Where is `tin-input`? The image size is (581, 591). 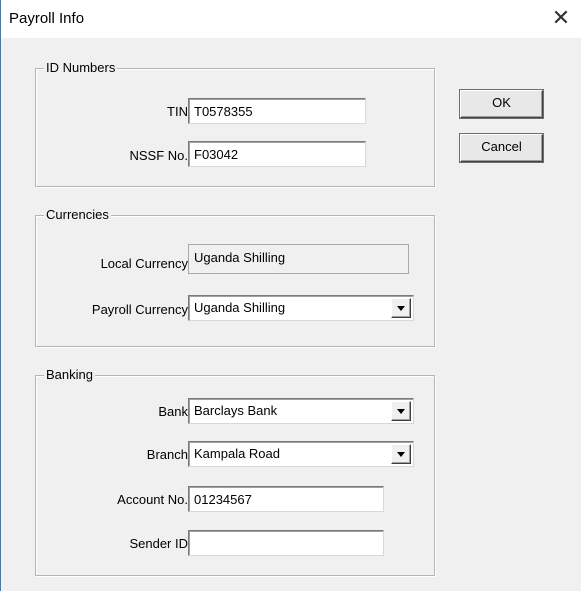 tin-input is located at coordinates (277, 111).